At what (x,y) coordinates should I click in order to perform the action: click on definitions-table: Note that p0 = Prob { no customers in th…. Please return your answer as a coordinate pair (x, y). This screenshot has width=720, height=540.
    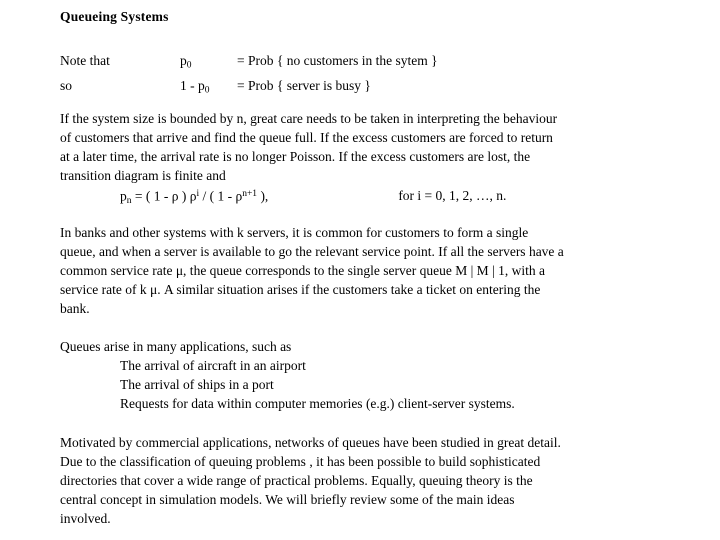
    Looking at the image, I should click on (249, 75).